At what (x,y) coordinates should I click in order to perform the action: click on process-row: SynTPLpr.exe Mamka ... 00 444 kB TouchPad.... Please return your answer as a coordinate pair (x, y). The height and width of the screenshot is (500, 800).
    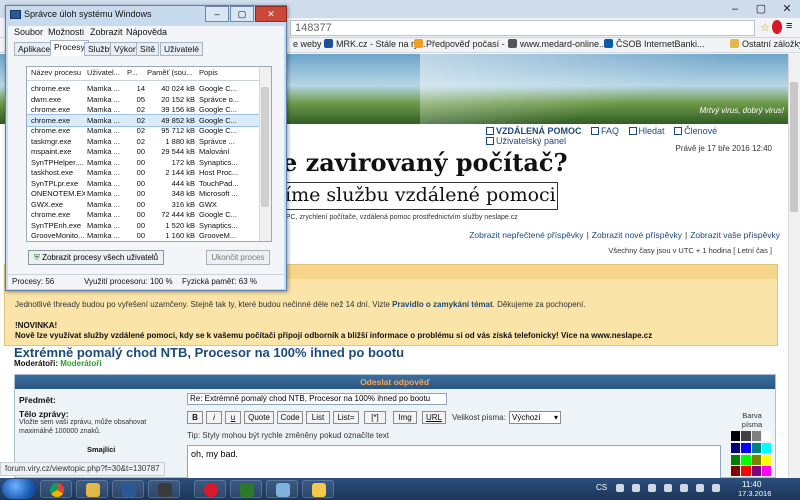
    Looking at the image, I should click on (143, 183).